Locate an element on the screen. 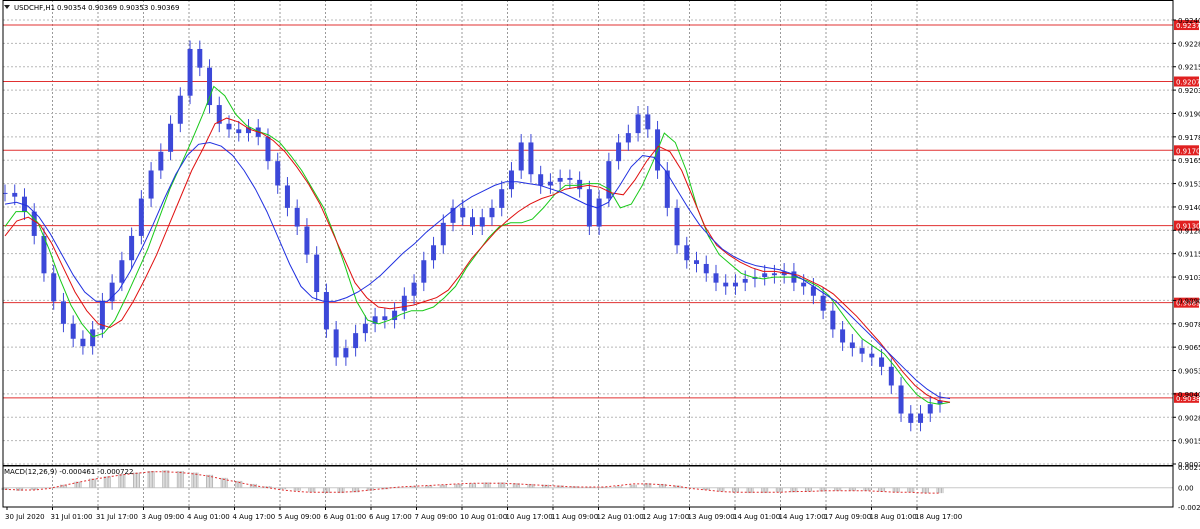 This screenshot has height=529, width=1200. price-axis-label: 0.91155 is located at coordinates (1189, 255).